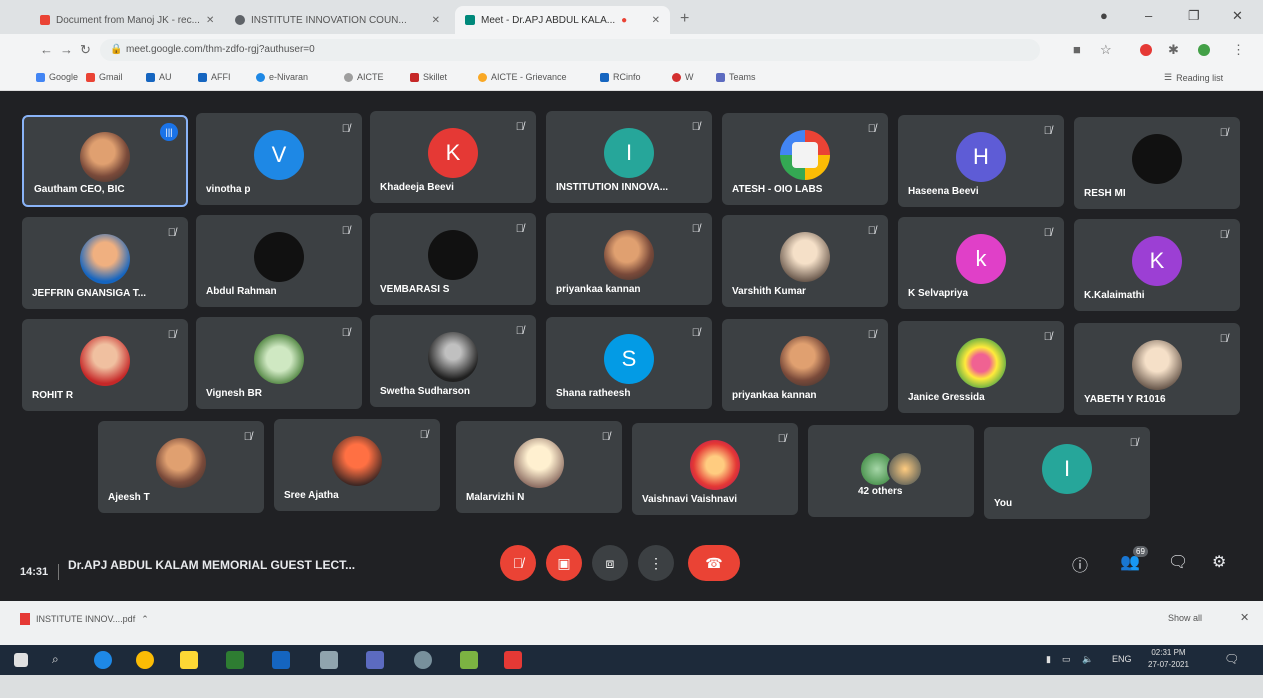  I want to click on notifications-icon: 🗨, so click(1231, 659).